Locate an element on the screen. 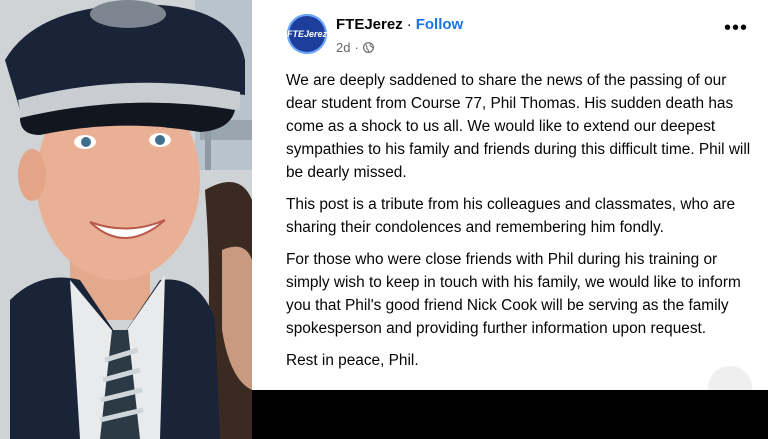 This screenshot has width=768, height=439. avatar-logo-text: FTEJerez is located at coordinates (307, 34).